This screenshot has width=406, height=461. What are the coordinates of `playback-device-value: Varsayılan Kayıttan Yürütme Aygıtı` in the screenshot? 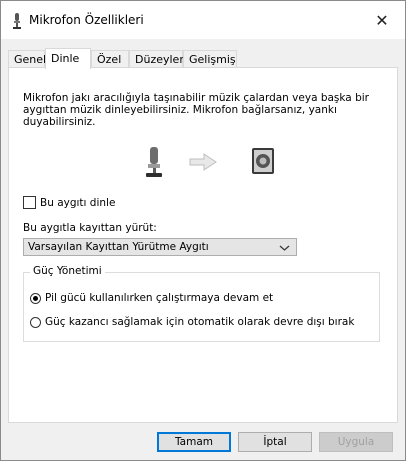 It's located at (118, 247).